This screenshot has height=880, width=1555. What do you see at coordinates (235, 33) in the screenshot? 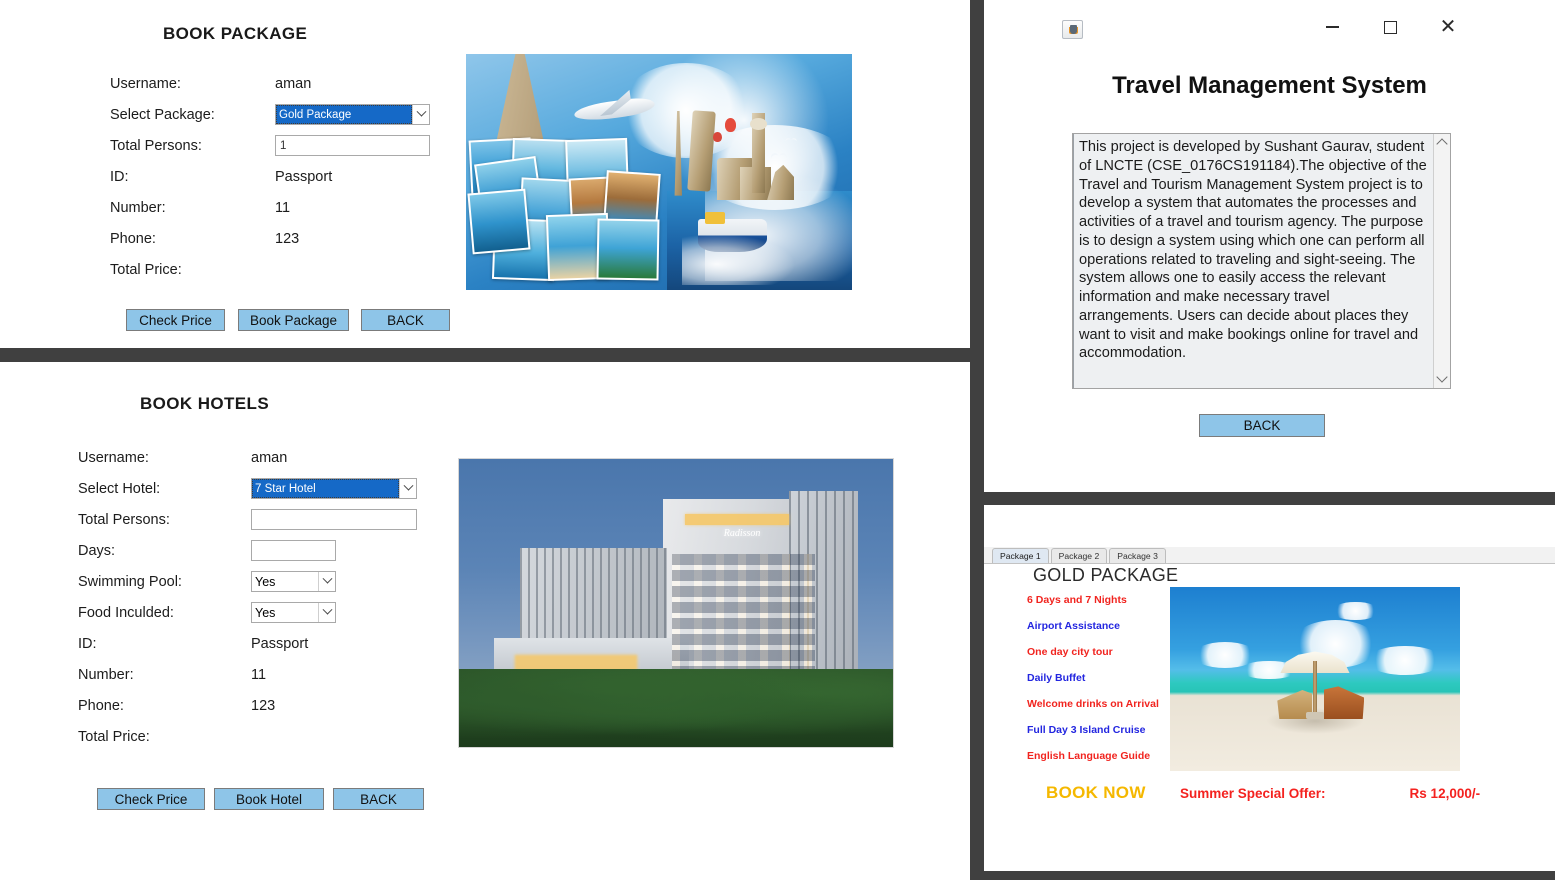
I see `book-package-title: BOOK PACKAGE` at bounding box center [235, 33].